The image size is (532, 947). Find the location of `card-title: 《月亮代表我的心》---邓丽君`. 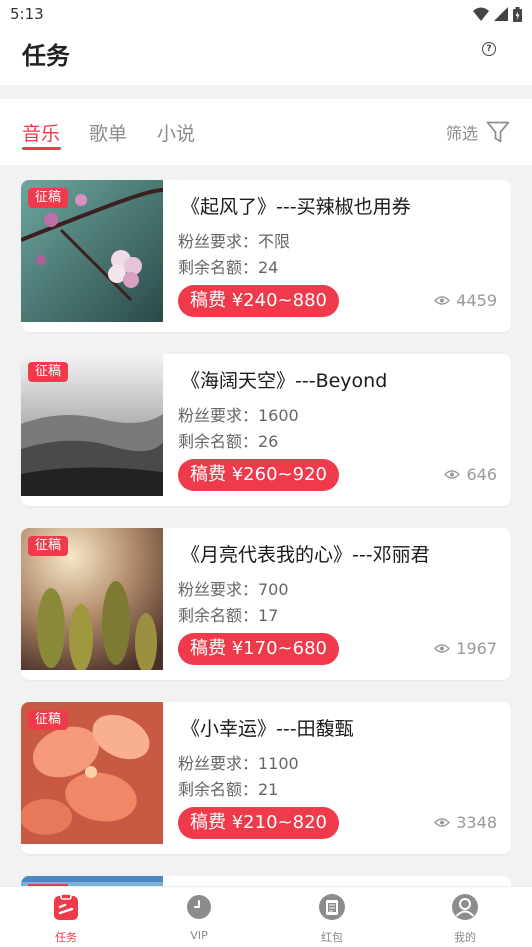

card-title: 《月亮代表我的心》---邓丽君 is located at coordinates (305, 555).